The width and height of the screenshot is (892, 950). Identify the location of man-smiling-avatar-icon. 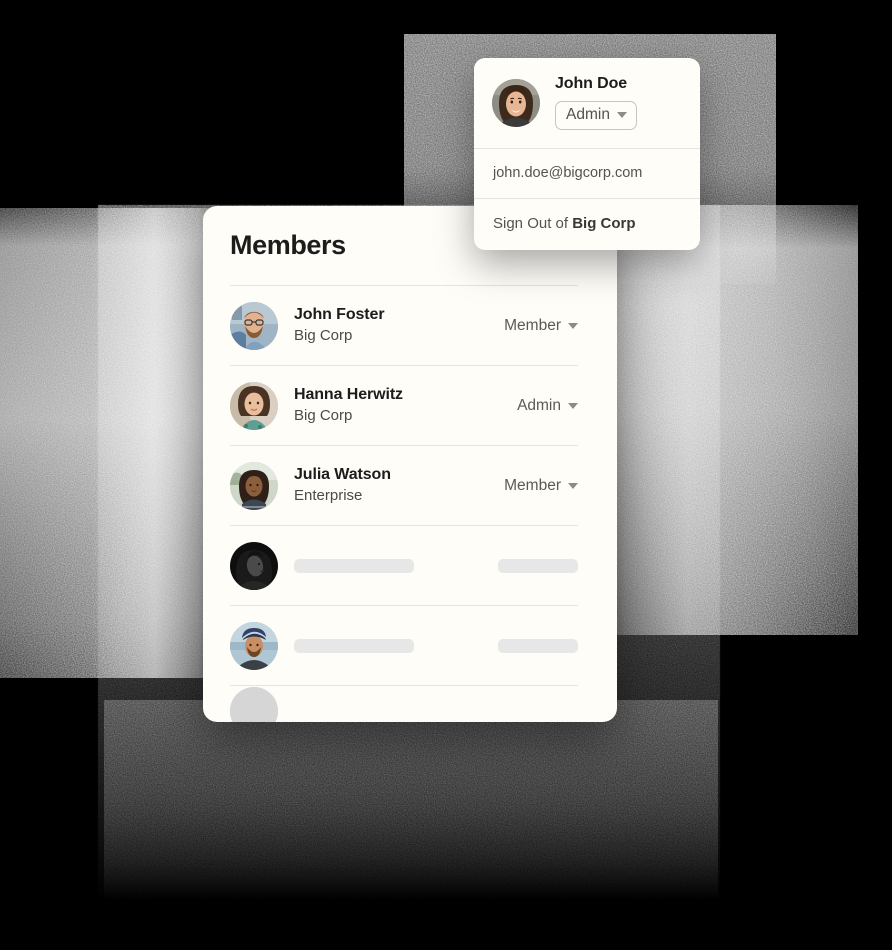
(516, 102).